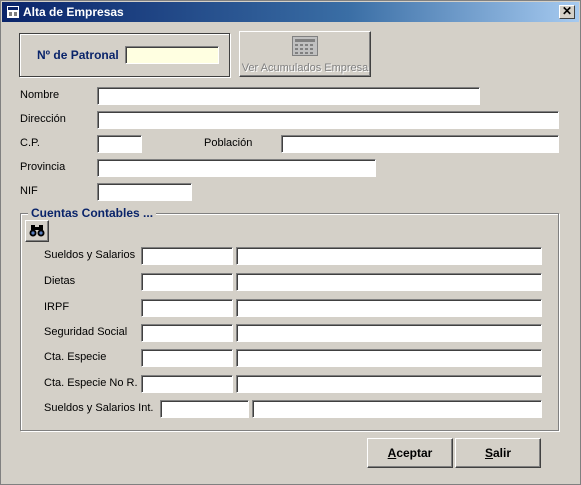 The height and width of the screenshot is (485, 581). I want to click on aceptar-label: ceptar, so click(414, 453).